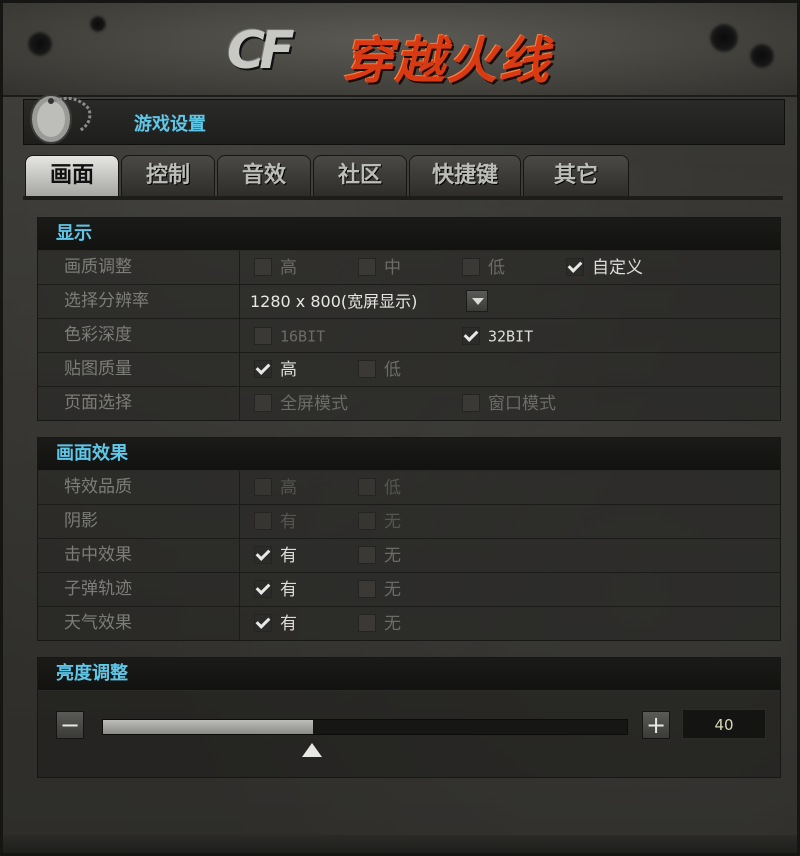 The height and width of the screenshot is (856, 800). Describe the element at coordinates (409, 522) in the screenshot. I see `shadow-row: 阴影 有 无` at that location.